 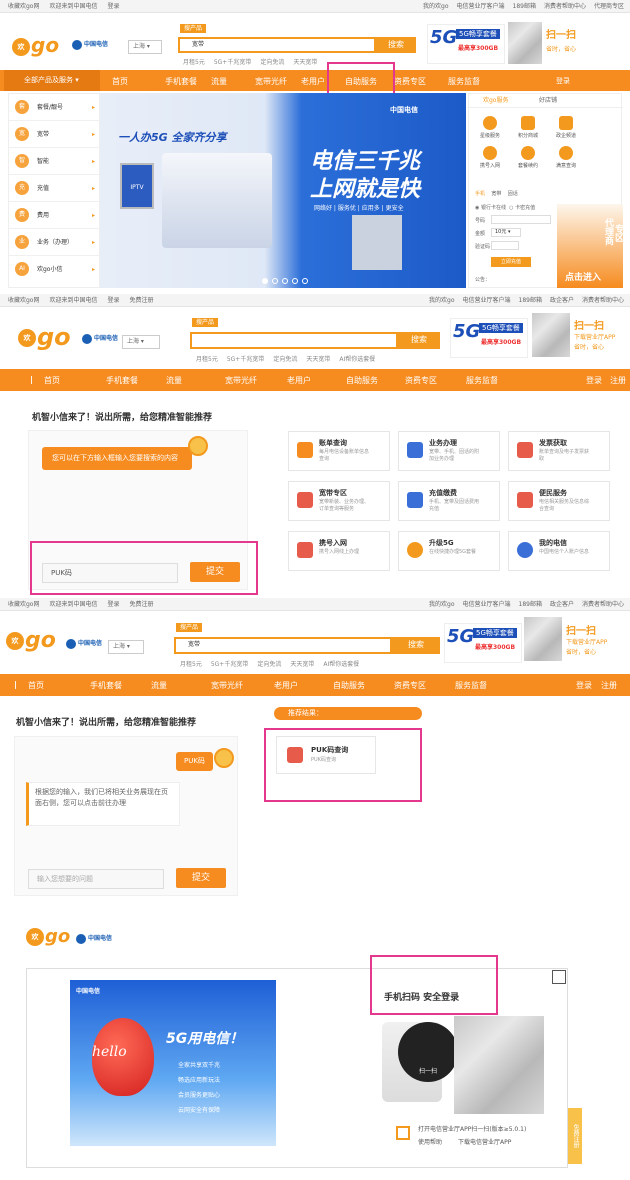 I want to click on register-side-tab: 免费注册, so click(x=575, y=1136).